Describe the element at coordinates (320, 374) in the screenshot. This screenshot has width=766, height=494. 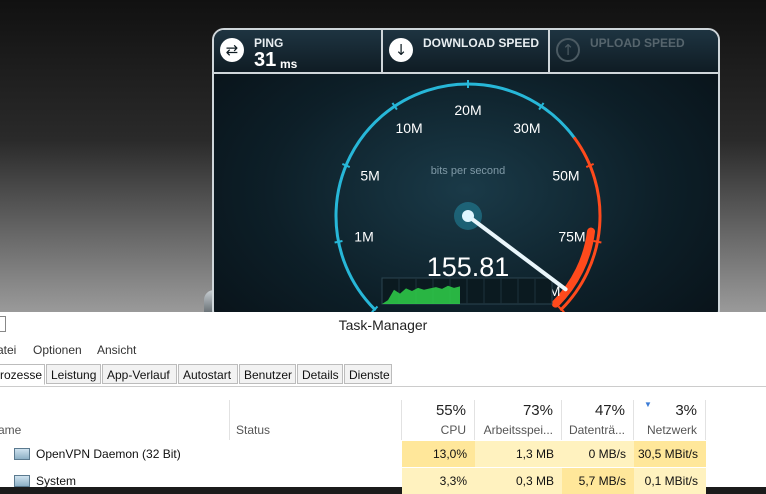
I see `tab-details: Details` at that location.